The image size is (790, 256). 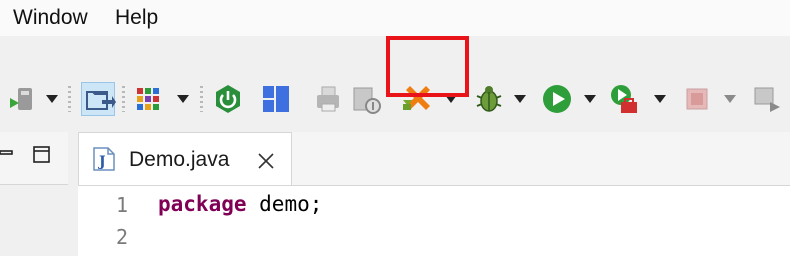 I want to click on debug-button, so click(x=489, y=99).